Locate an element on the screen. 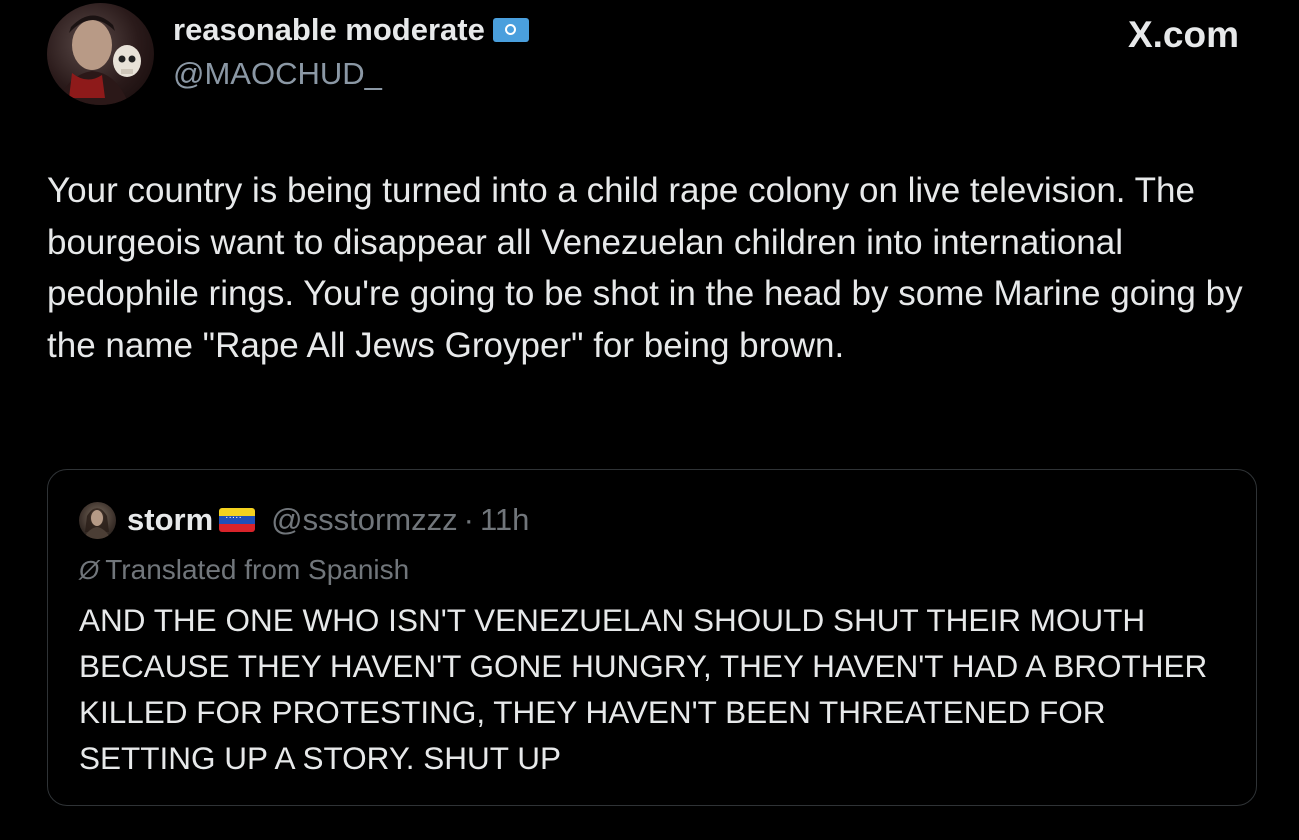 The image size is (1299, 840). translated-label-row: Ø Translated from Spanish is located at coordinates (244, 570).